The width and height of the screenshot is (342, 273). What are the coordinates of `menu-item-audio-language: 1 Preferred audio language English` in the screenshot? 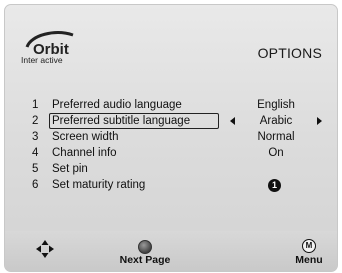 It's located at (171, 105).